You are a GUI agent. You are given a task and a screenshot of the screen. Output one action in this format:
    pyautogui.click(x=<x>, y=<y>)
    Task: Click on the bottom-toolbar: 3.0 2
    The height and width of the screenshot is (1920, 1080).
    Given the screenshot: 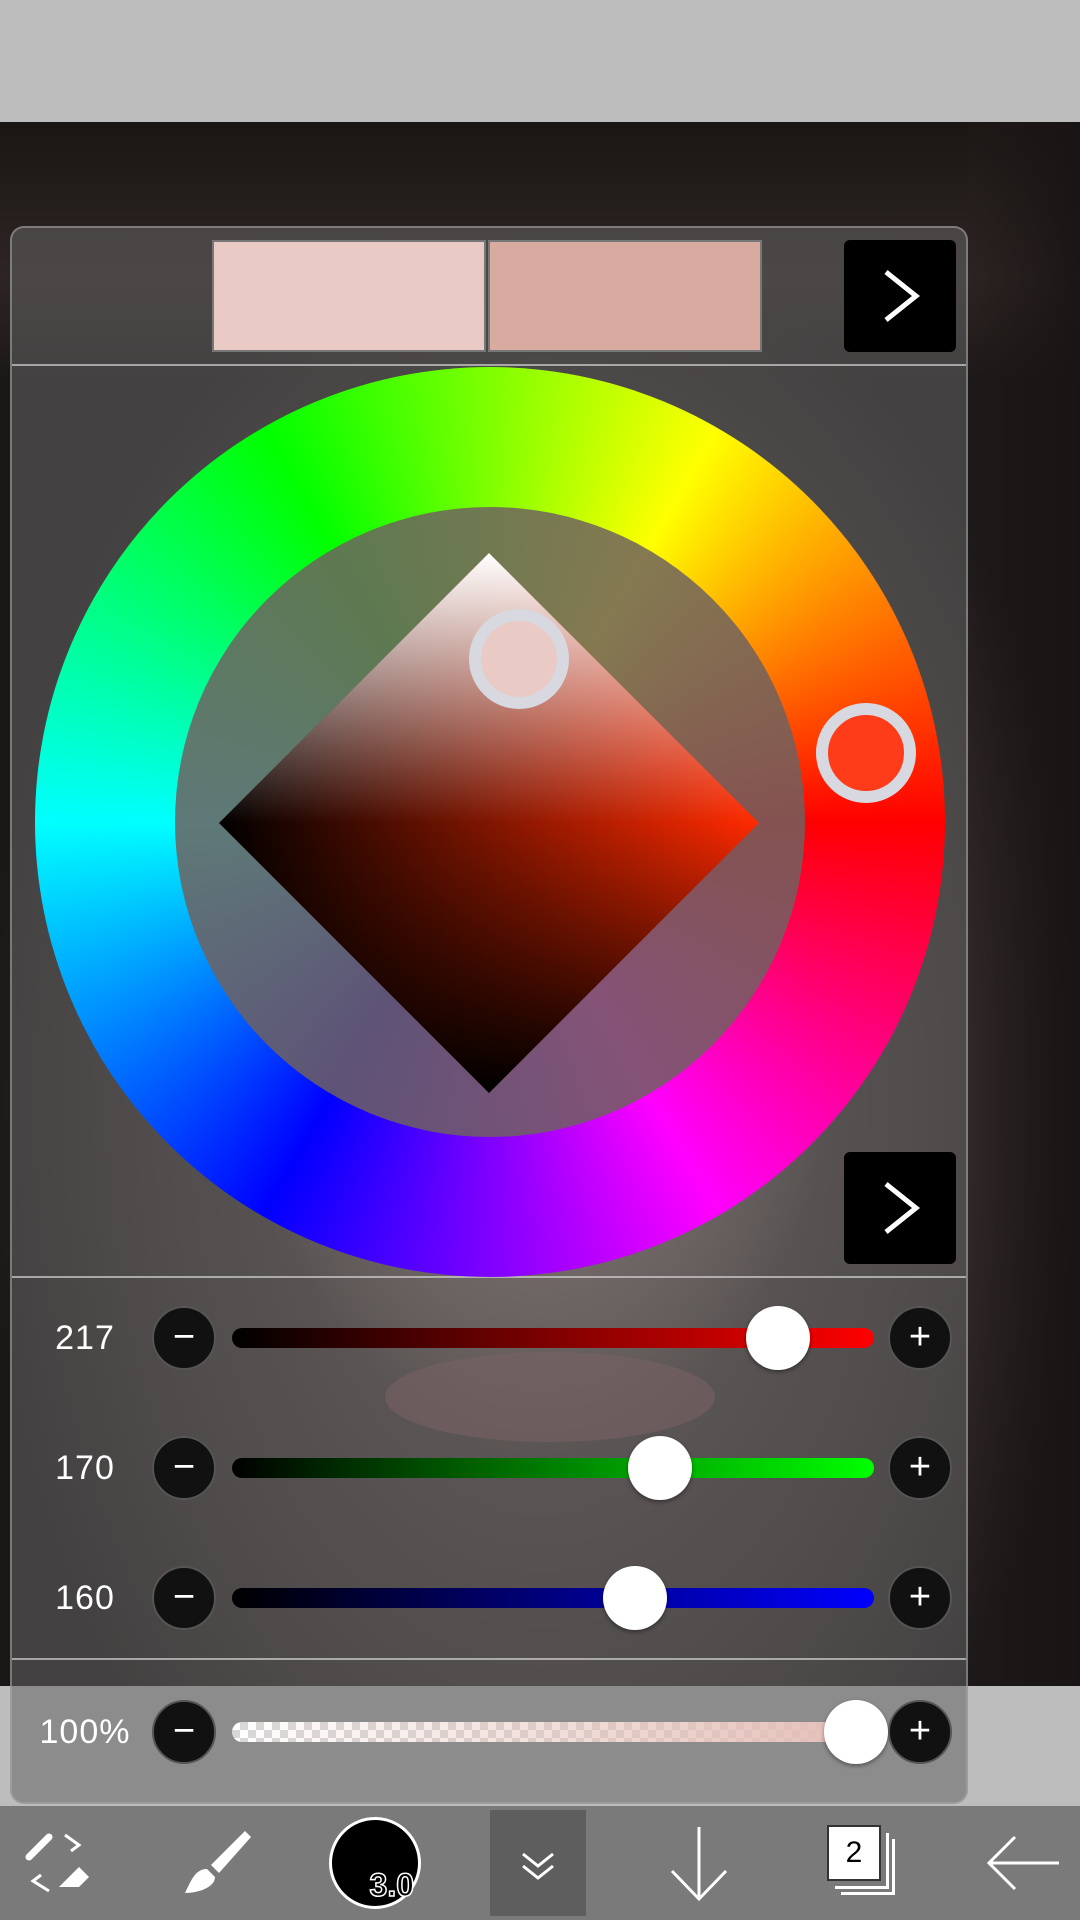 What is the action you would take?
    pyautogui.click(x=540, y=1863)
    